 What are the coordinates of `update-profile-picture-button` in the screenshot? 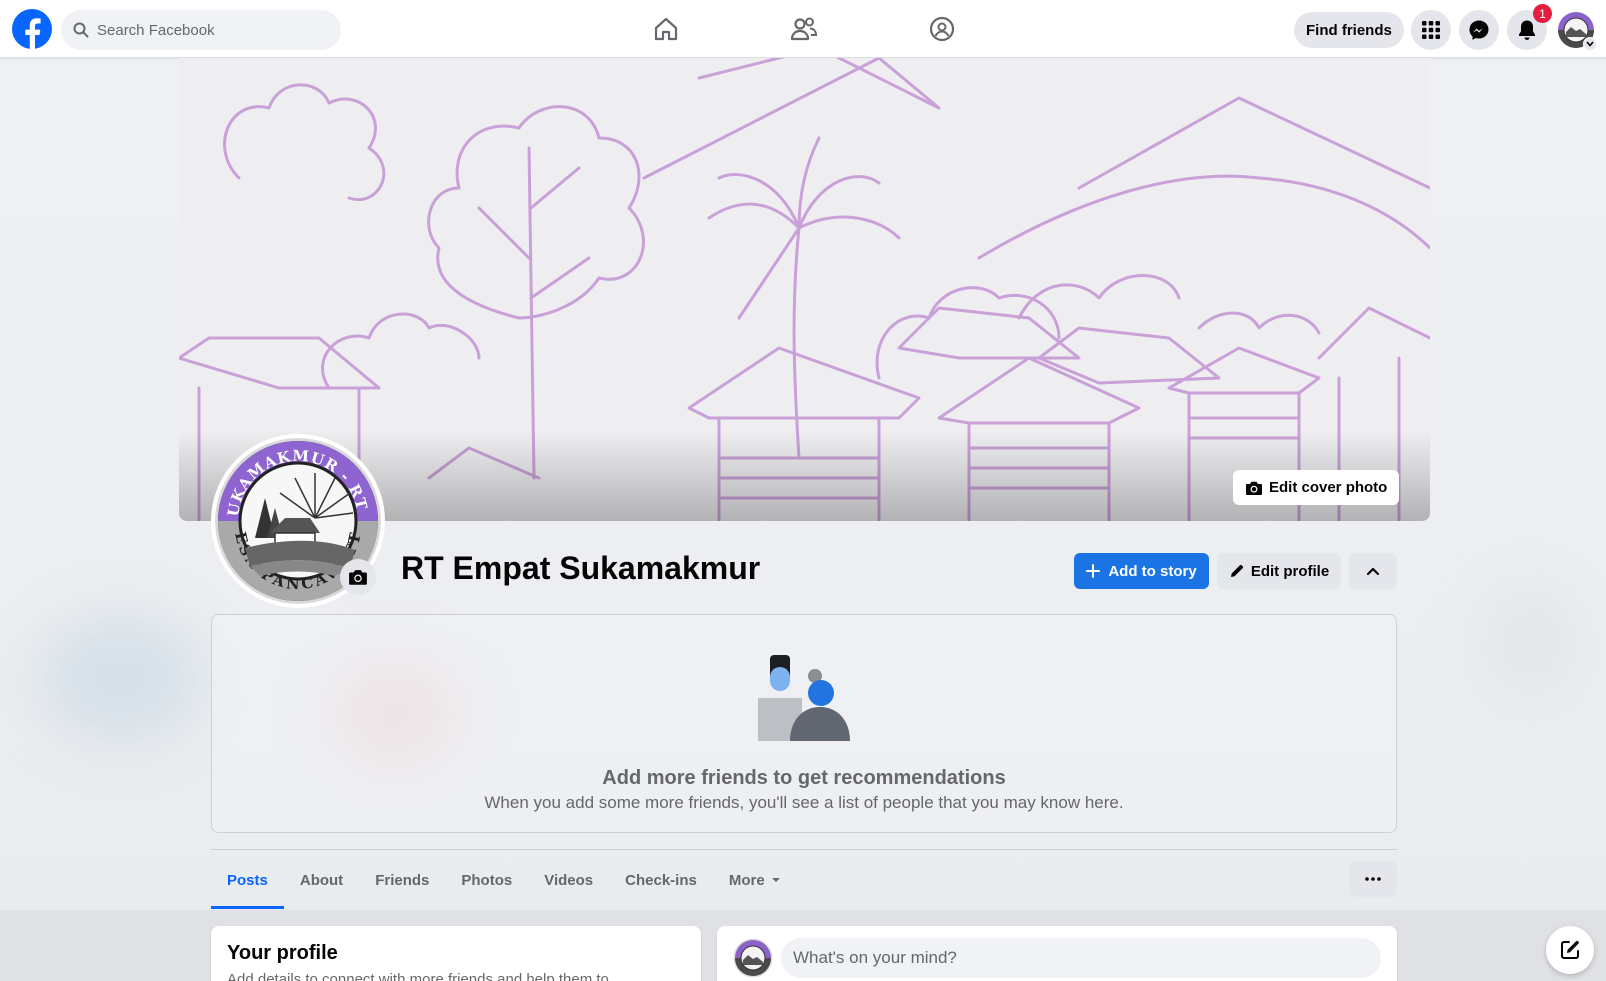 It's located at (358, 577).